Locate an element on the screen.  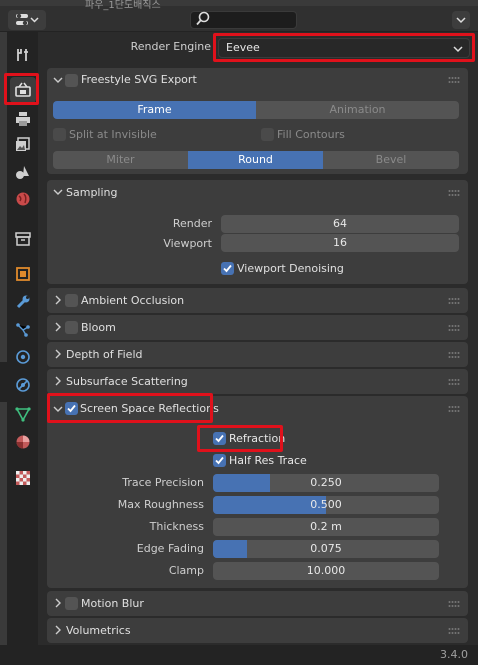
freestyle-svg-header: Freestyle SVG Export is located at coordinates (257, 80).